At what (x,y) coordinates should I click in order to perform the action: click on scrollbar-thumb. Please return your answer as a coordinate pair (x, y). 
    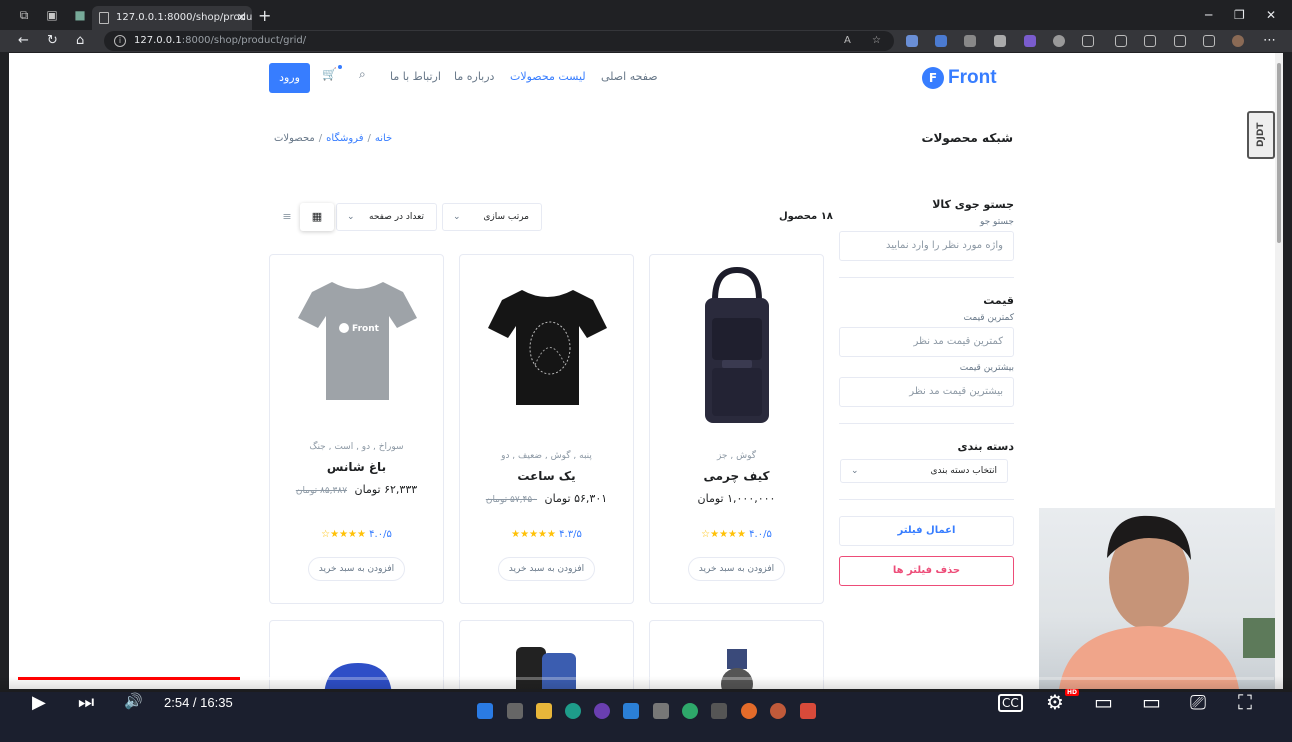
    Looking at the image, I should click on (1279, 153).